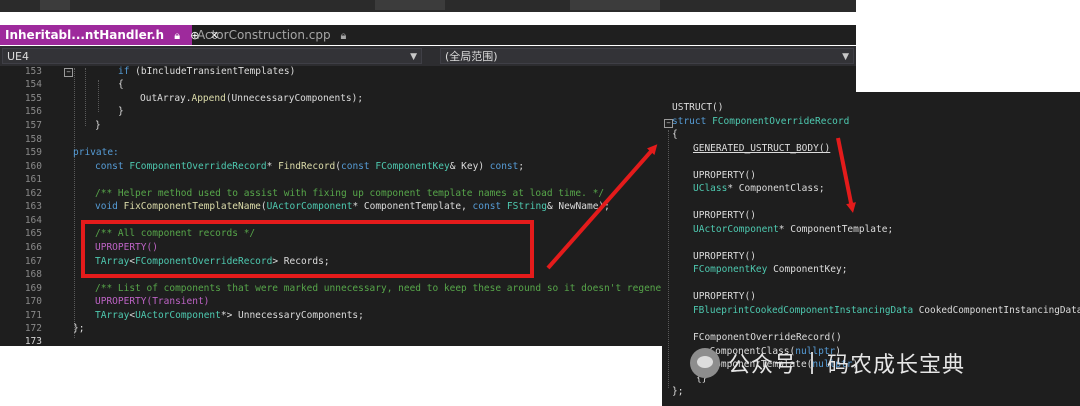 This screenshot has width=1080, height=406. I want to click on line-number: 153, so click(33, 71).